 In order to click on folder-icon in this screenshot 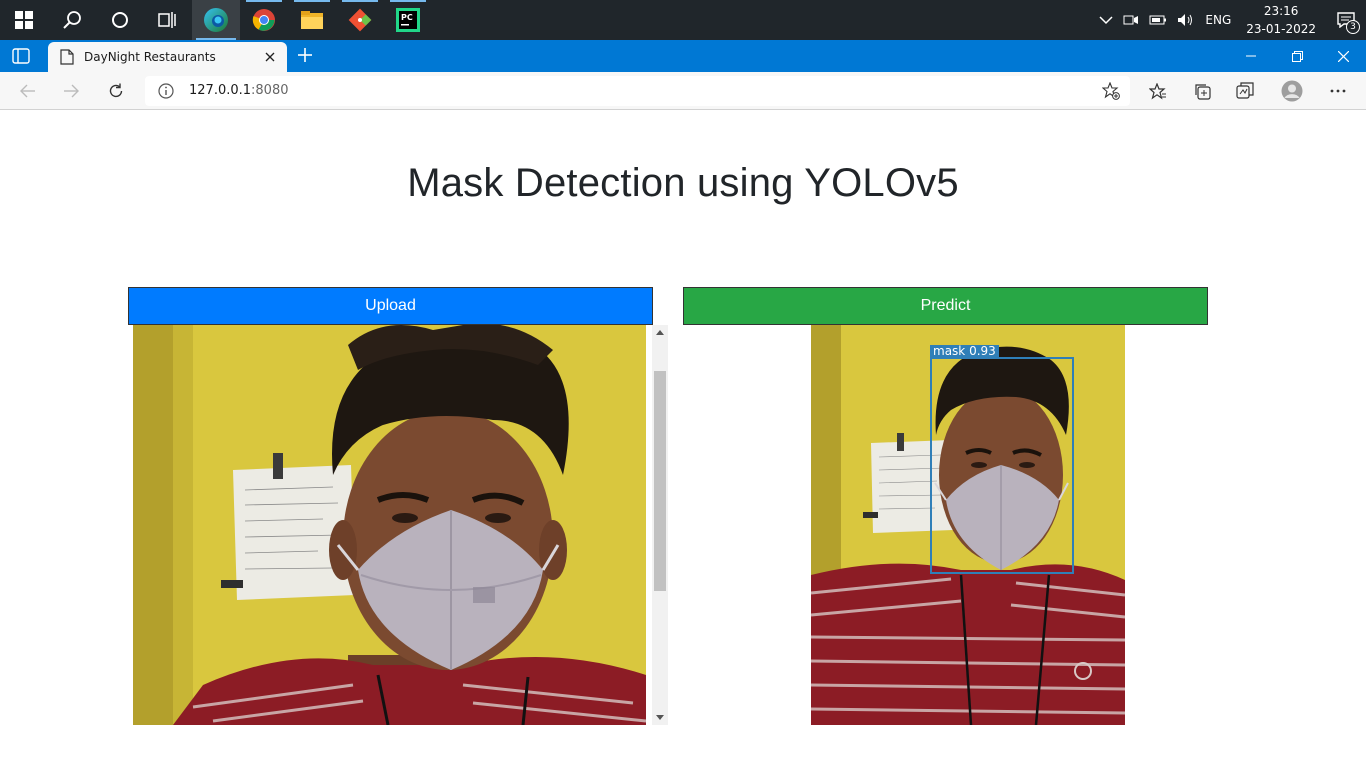, I will do `click(312, 20)`.